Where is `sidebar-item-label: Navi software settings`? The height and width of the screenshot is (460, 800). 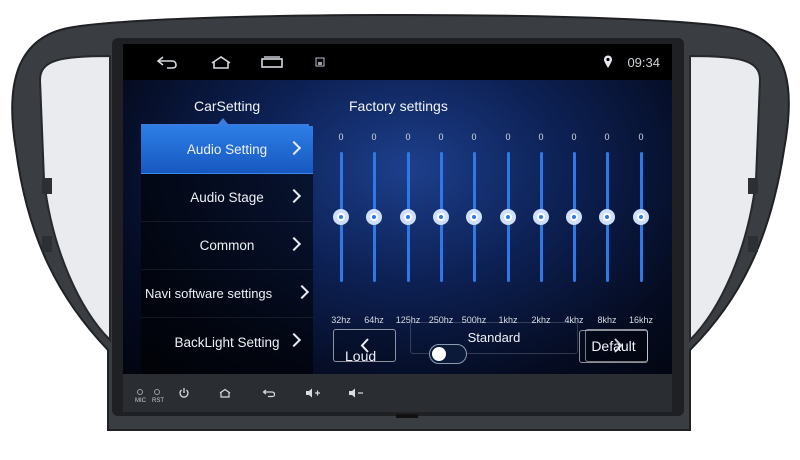 sidebar-item-label: Navi software settings is located at coordinates (209, 293).